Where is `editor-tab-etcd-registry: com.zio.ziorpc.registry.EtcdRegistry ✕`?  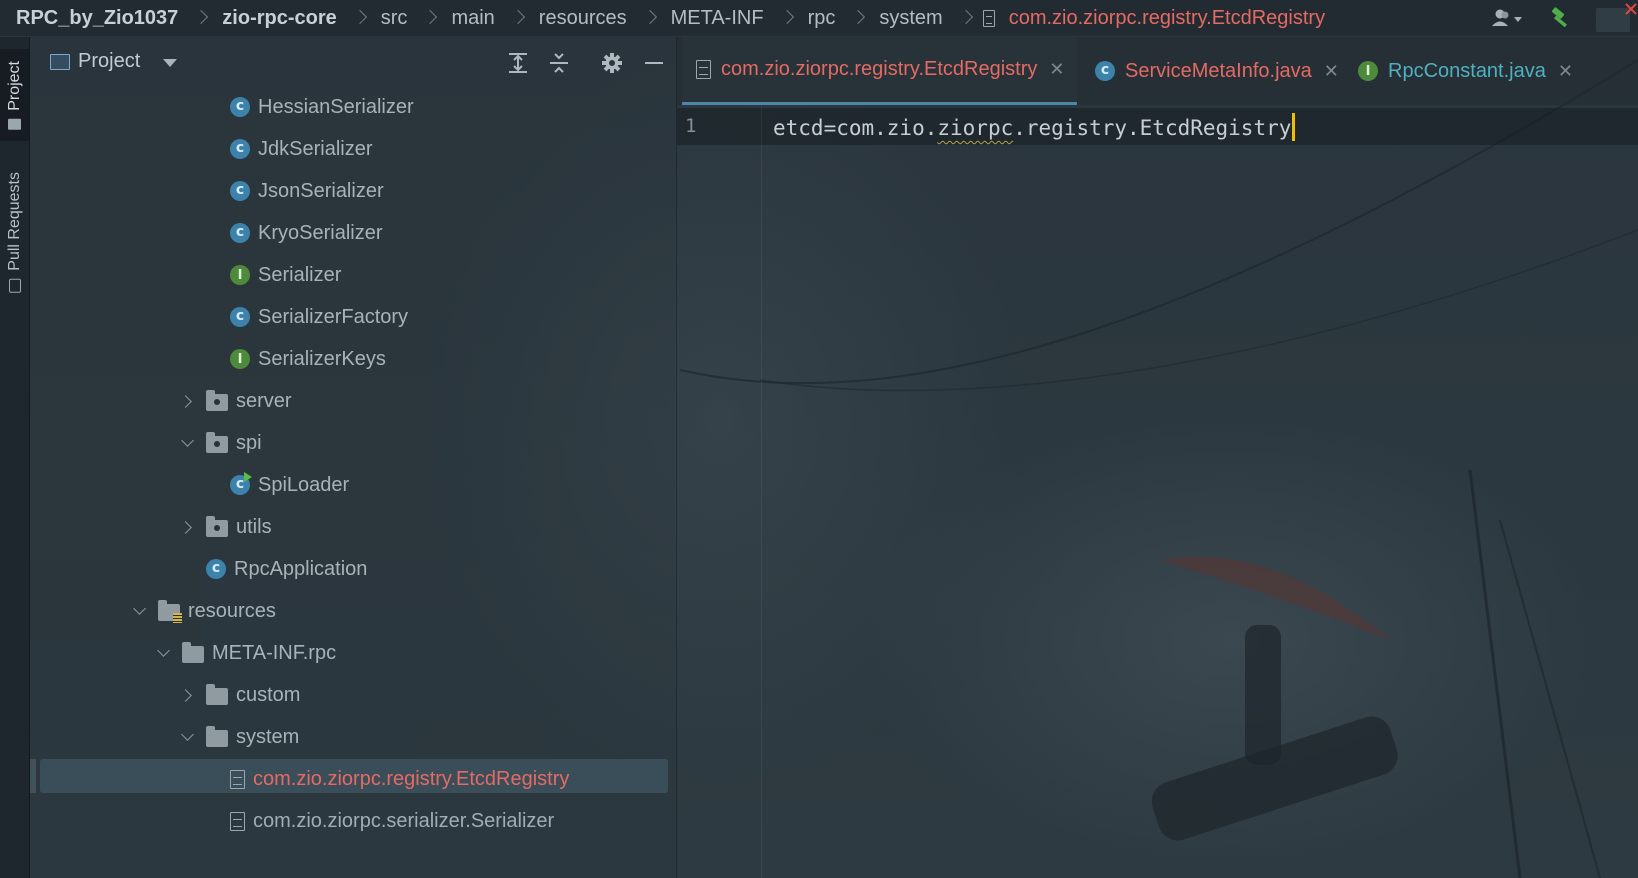
editor-tab-etcd-registry: com.zio.ziorpc.registry.EtcdRegistry ✕ is located at coordinates (879, 71).